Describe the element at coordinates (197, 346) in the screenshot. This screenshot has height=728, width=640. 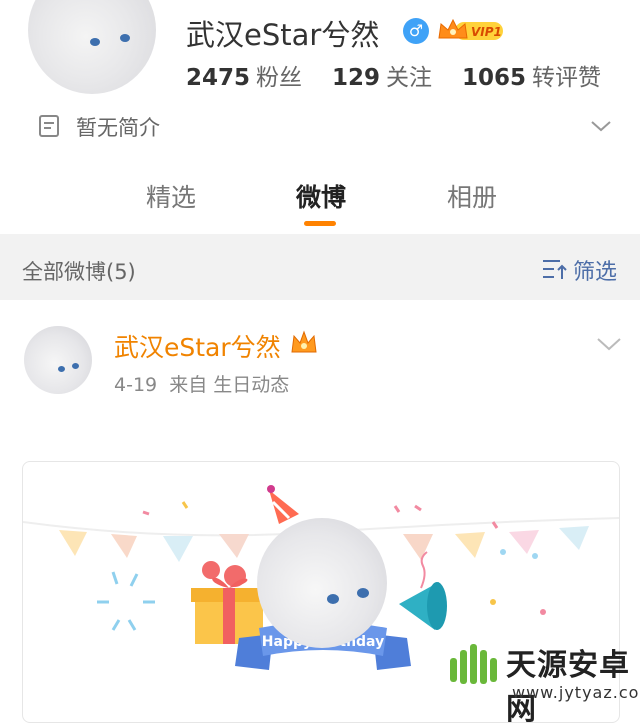
I see `post-author-name: 武汉eStar兮然` at that location.